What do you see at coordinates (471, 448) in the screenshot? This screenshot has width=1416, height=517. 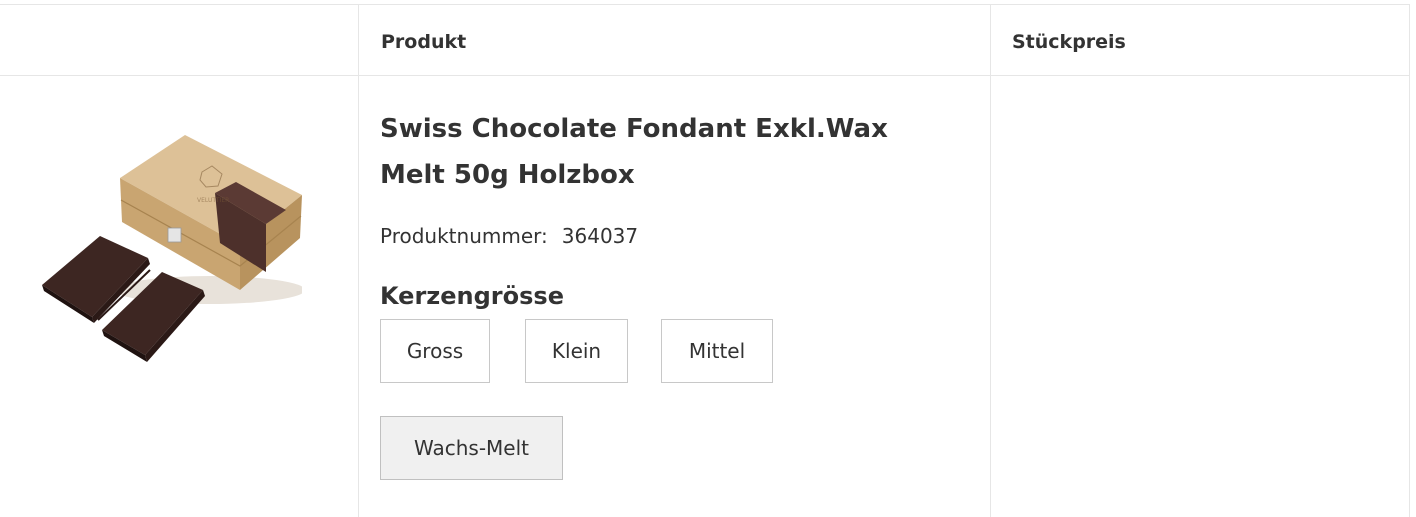 I see `option-wachs-melt-button: Wachs-Melt` at bounding box center [471, 448].